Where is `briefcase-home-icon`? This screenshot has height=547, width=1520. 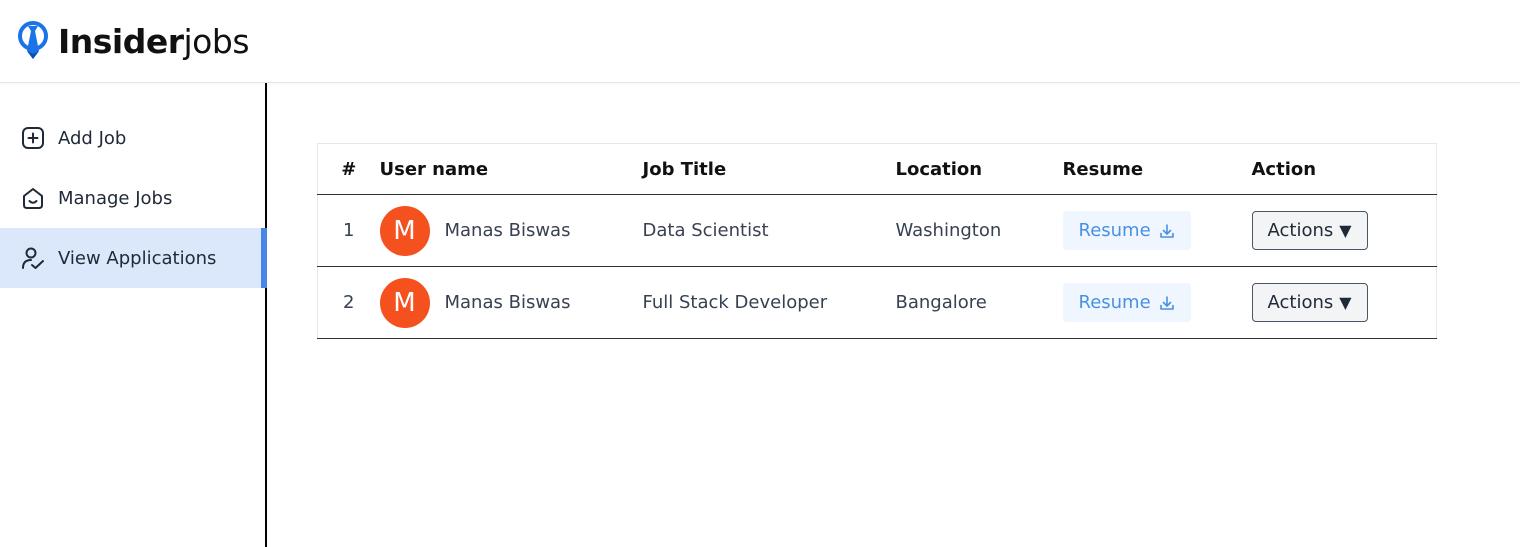
briefcase-home-icon is located at coordinates (33, 198).